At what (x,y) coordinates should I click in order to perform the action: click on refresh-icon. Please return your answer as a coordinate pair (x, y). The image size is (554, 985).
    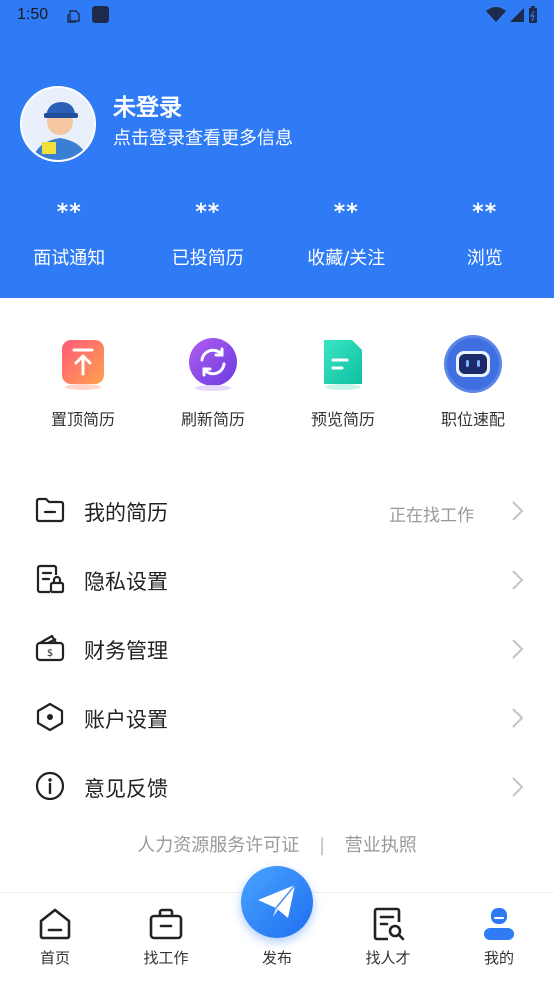
    Looking at the image, I should click on (213, 364).